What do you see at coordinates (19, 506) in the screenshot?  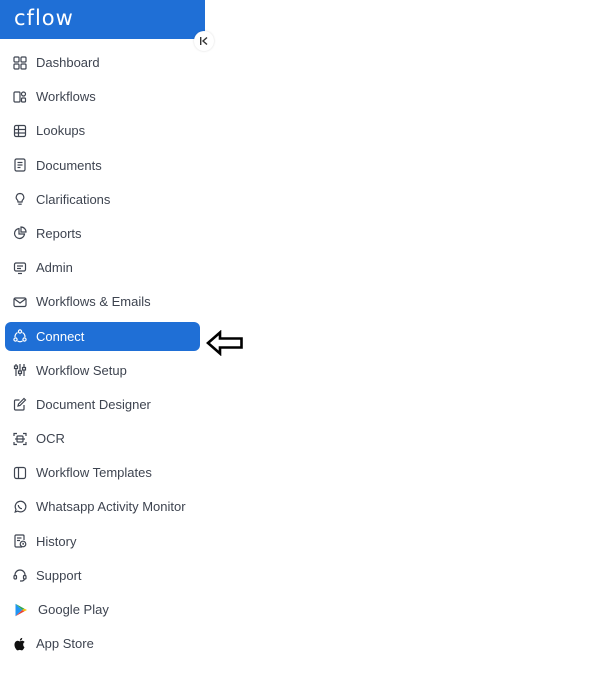 I see `whatsapp-icon` at bounding box center [19, 506].